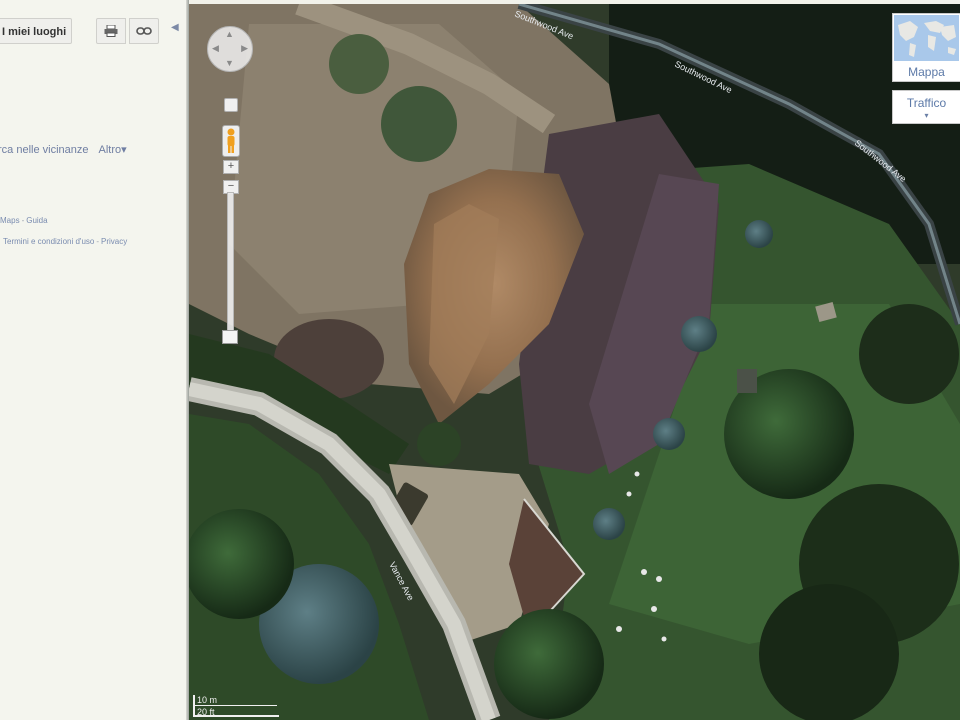 The width and height of the screenshot is (960, 720). Describe the element at coordinates (48, 241) in the screenshot. I see `terms-link: Termini e condizioni d'uso` at that location.